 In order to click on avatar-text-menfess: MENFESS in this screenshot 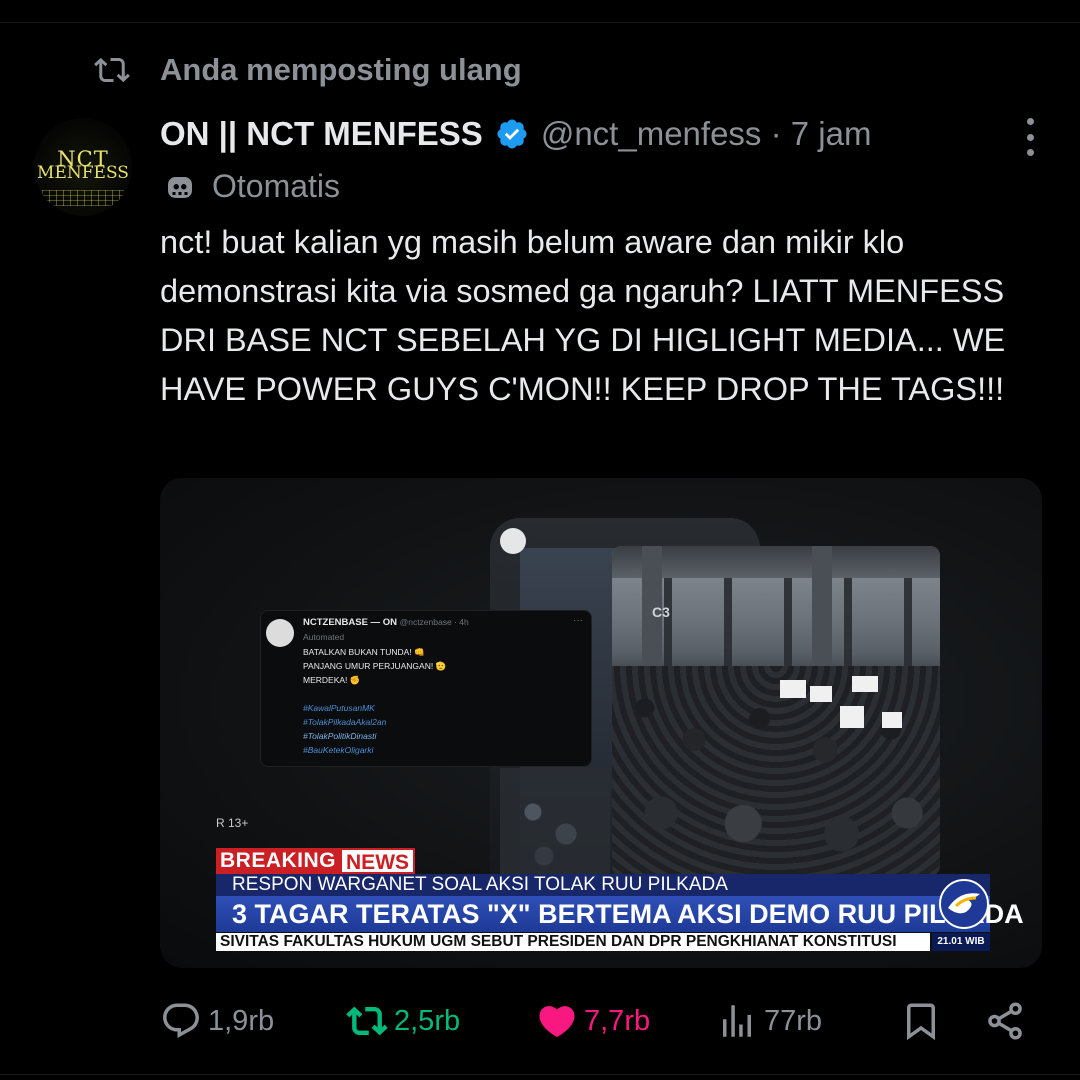, I will do `click(83, 173)`.